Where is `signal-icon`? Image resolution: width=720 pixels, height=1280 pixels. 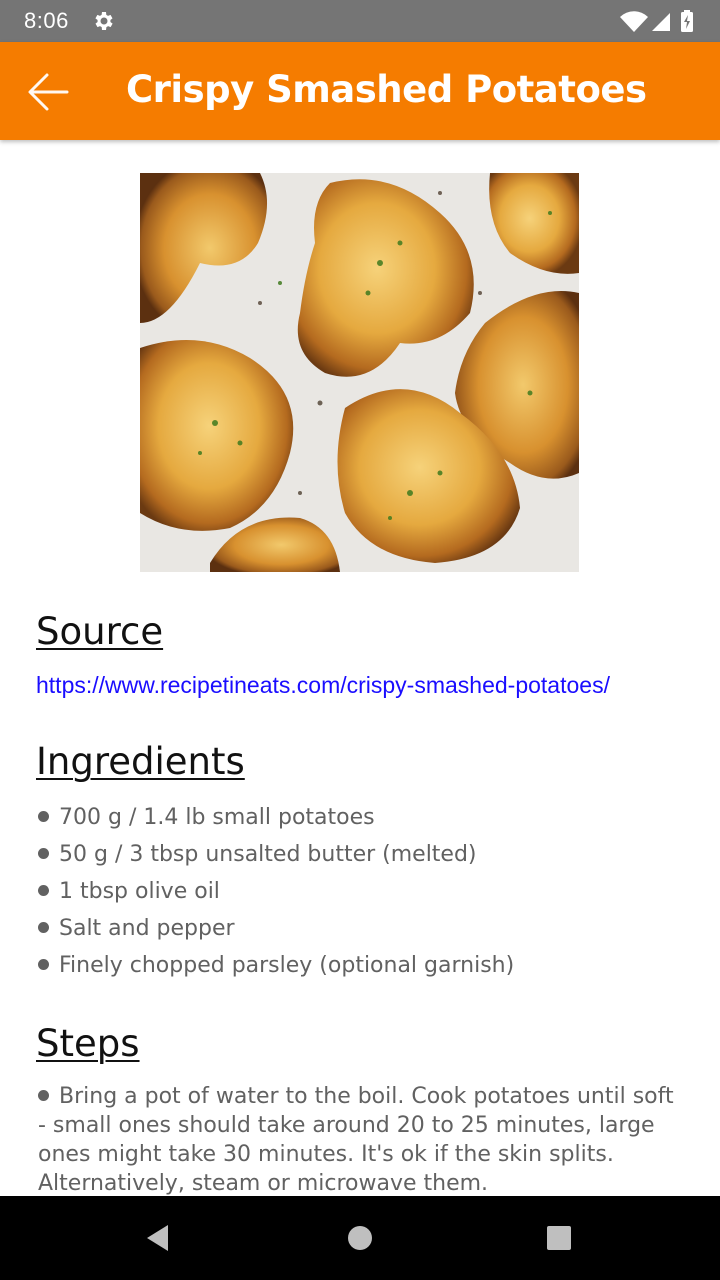
signal-icon is located at coordinates (661, 22).